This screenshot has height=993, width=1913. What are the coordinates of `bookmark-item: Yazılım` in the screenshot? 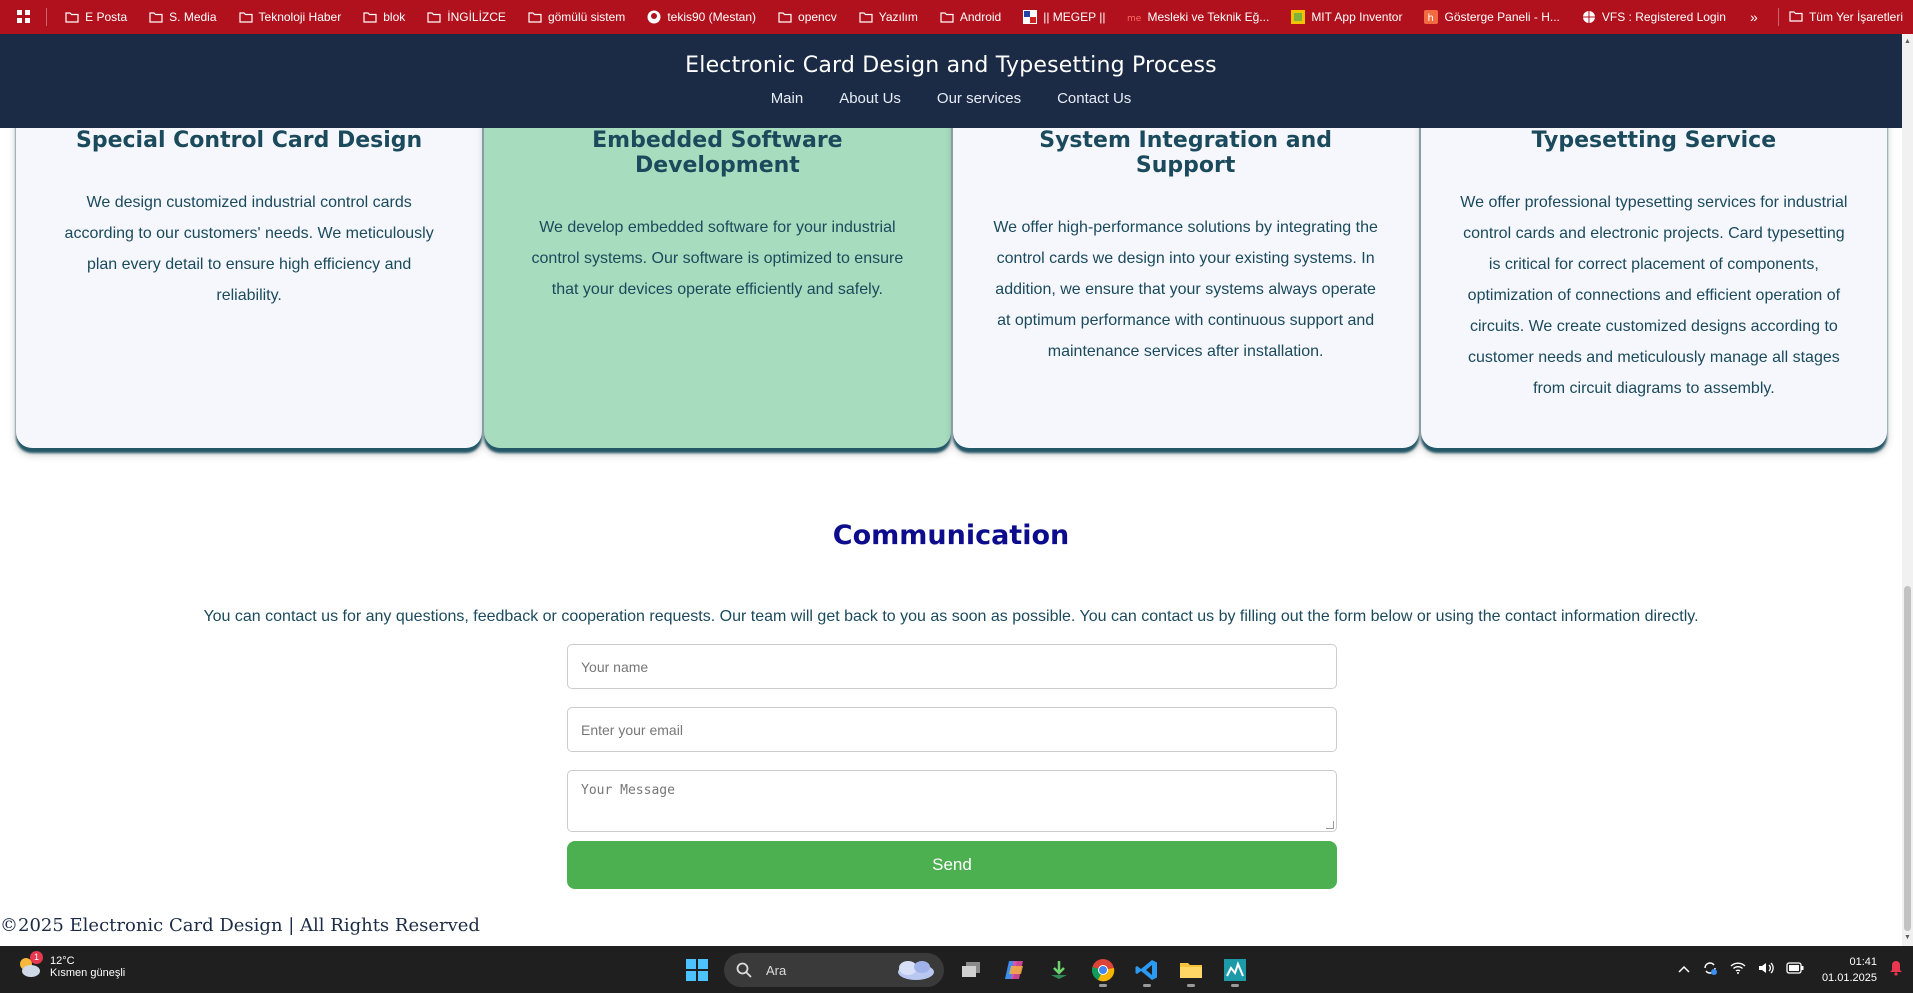 It's located at (888, 17).